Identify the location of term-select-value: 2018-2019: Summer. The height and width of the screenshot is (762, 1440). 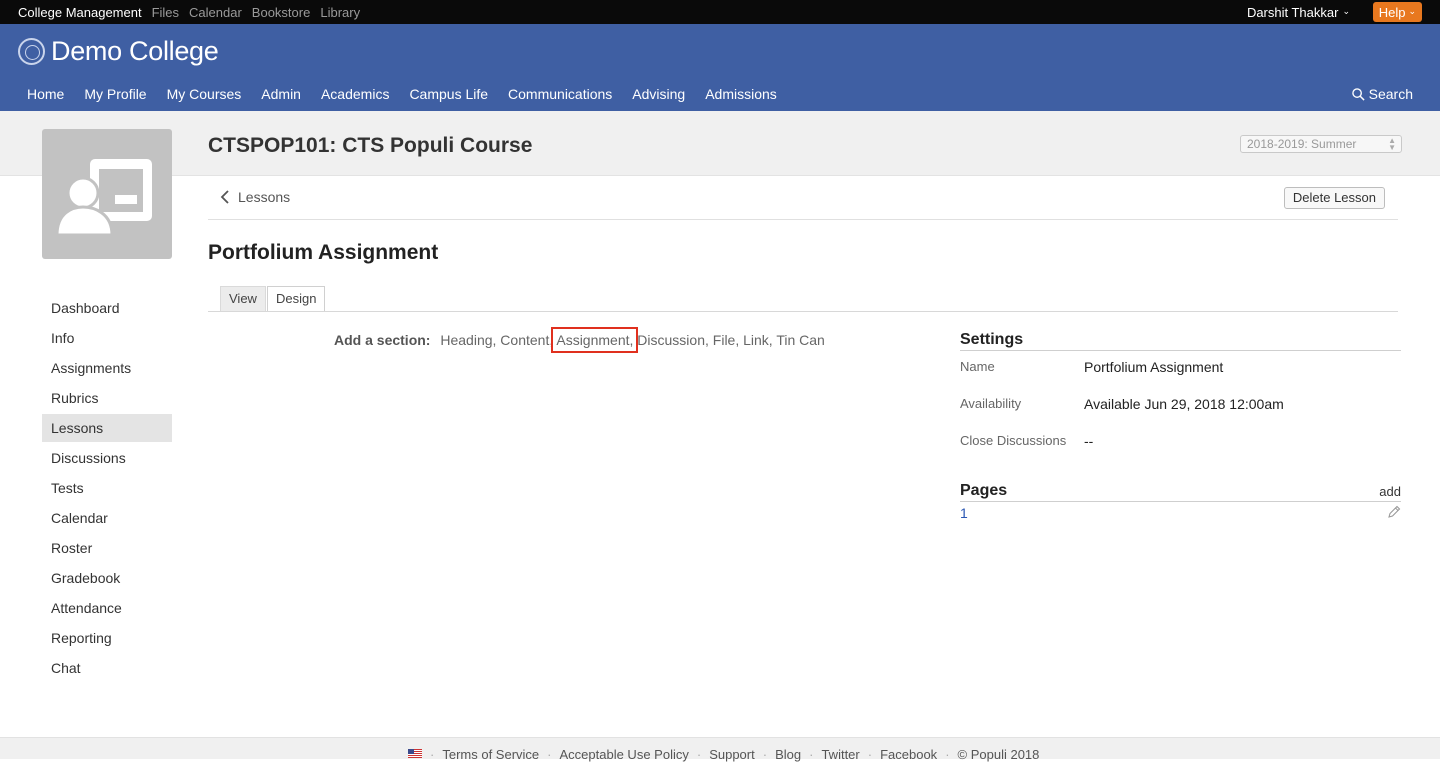
(1302, 144).